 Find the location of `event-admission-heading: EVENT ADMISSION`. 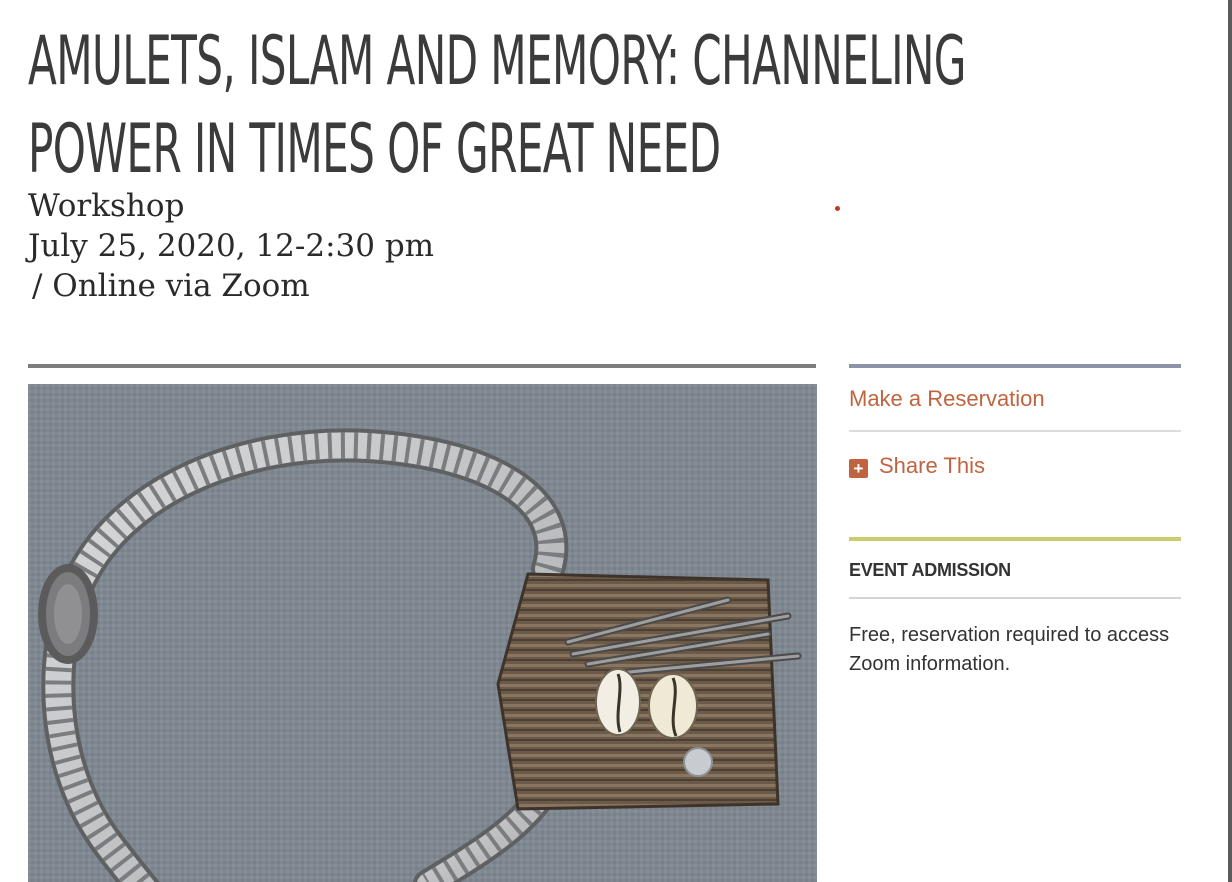

event-admission-heading: EVENT ADMISSION is located at coordinates (1015, 570).